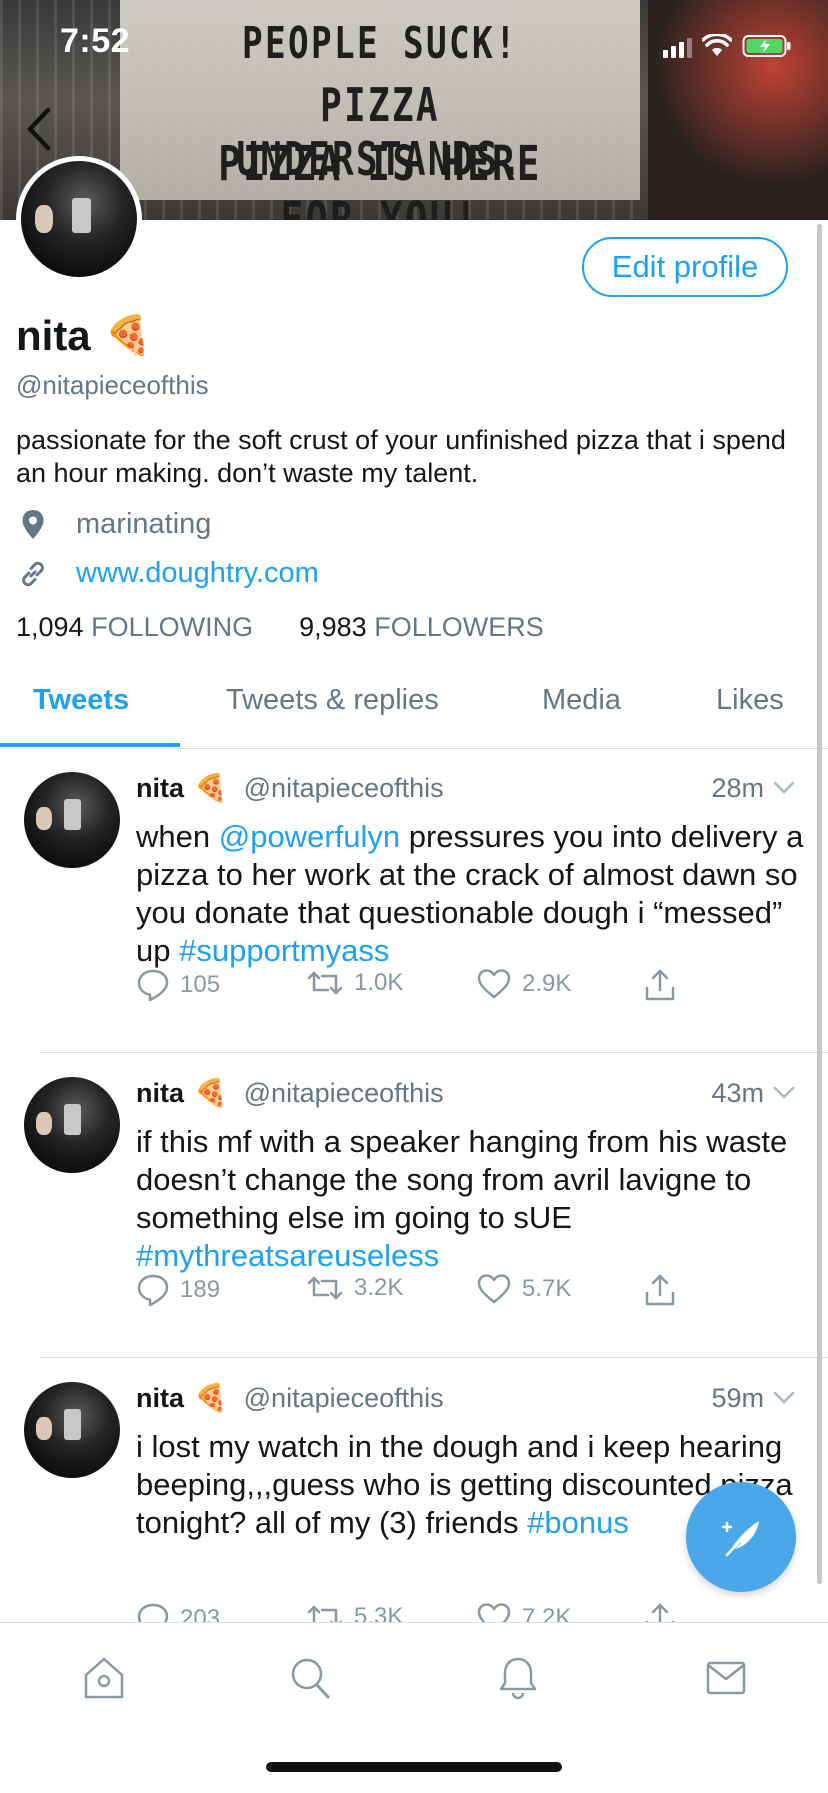  I want to click on like-action: 5.7K, so click(523, 1289).